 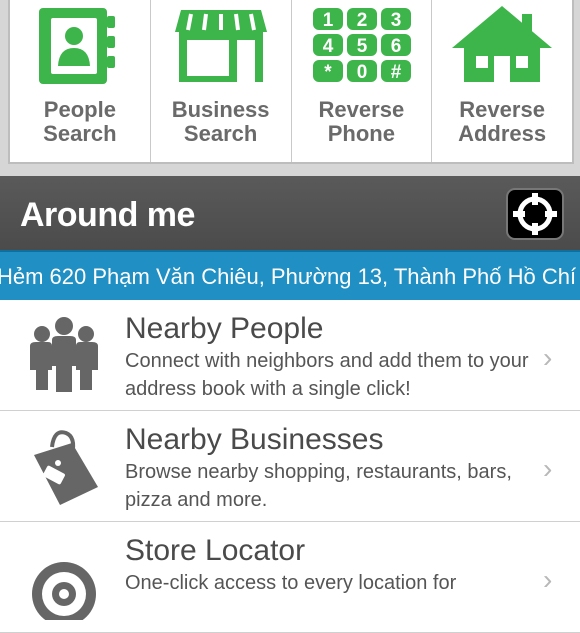 I want to click on keypad-key-label: 6, so click(x=396, y=46).